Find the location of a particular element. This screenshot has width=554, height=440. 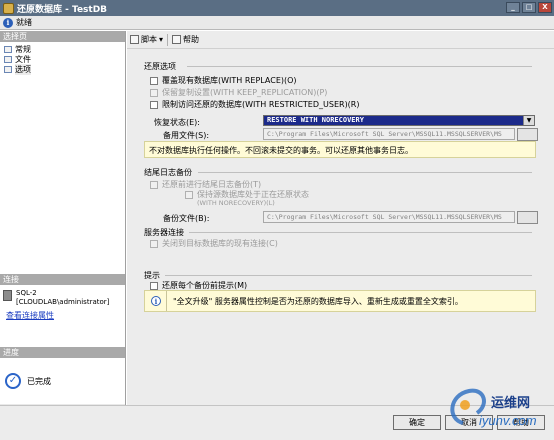

standby-file-label: 备用文件(S): is located at coordinates (186, 135).